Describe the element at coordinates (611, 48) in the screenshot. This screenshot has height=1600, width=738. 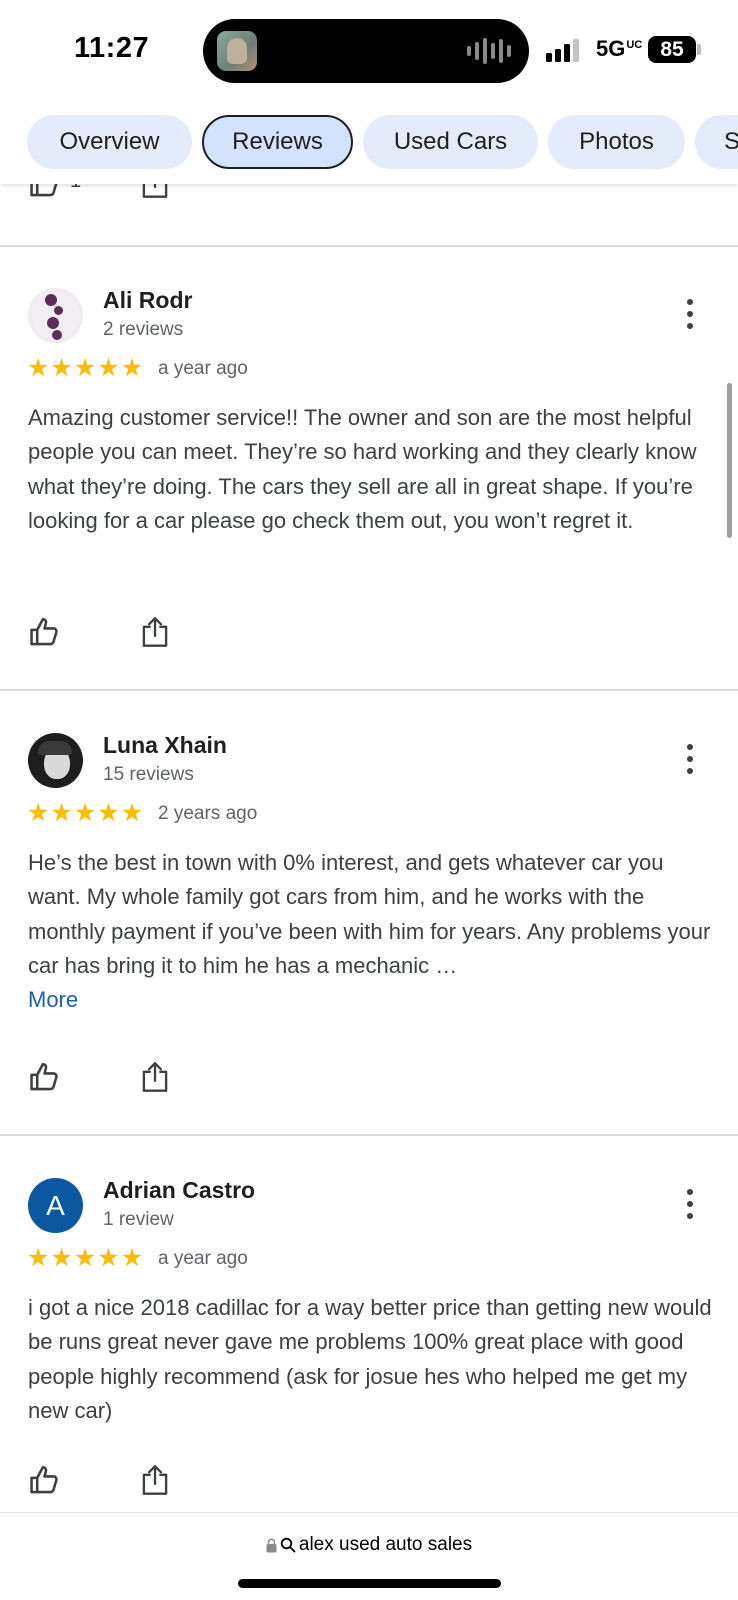
I see `network-label: 5G` at that location.